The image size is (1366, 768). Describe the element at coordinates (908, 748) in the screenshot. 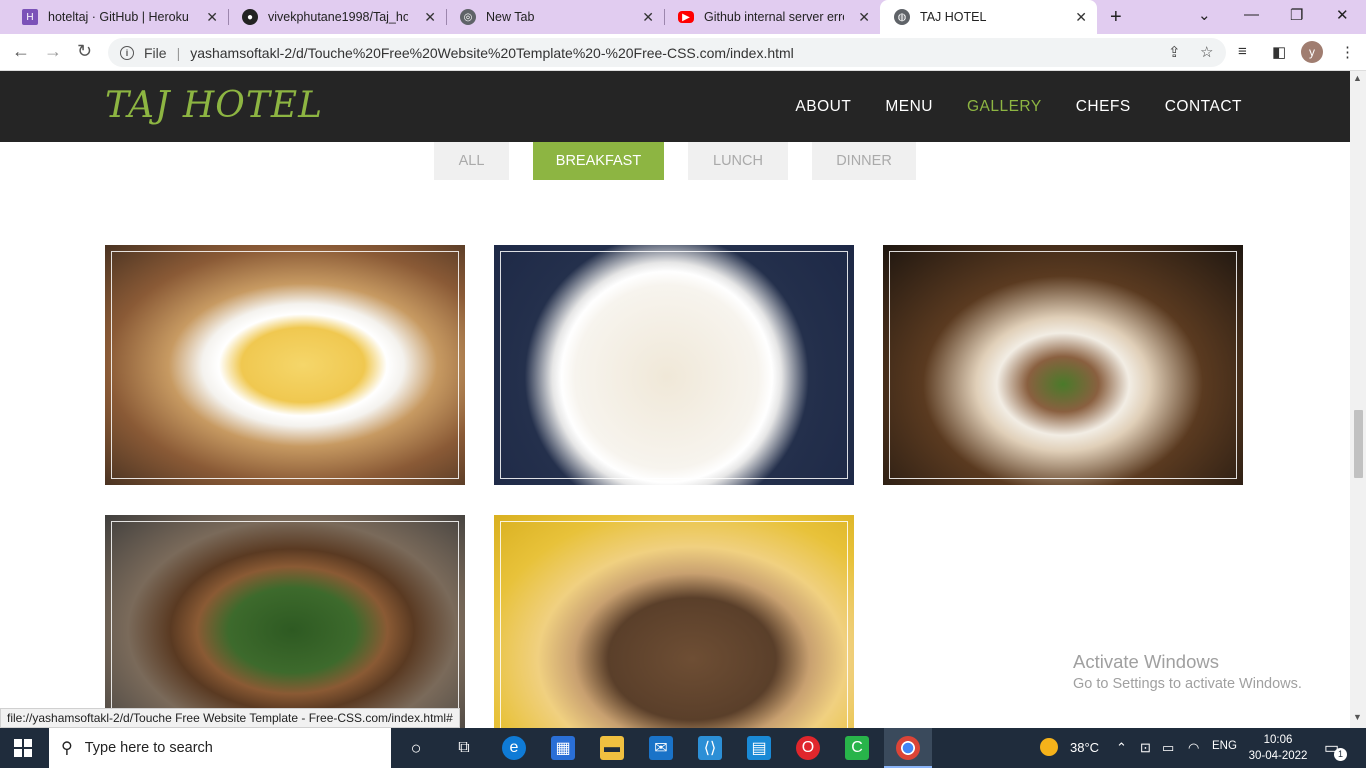

I see `chrome-taskbar-icon` at that location.